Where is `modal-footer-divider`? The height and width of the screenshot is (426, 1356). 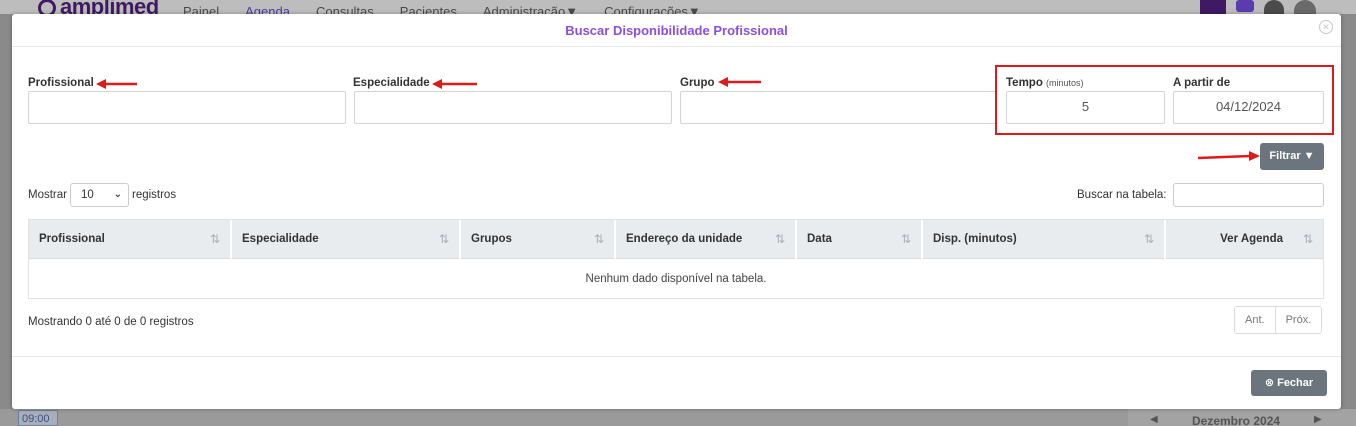 modal-footer-divider is located at coordinates (676, 356).